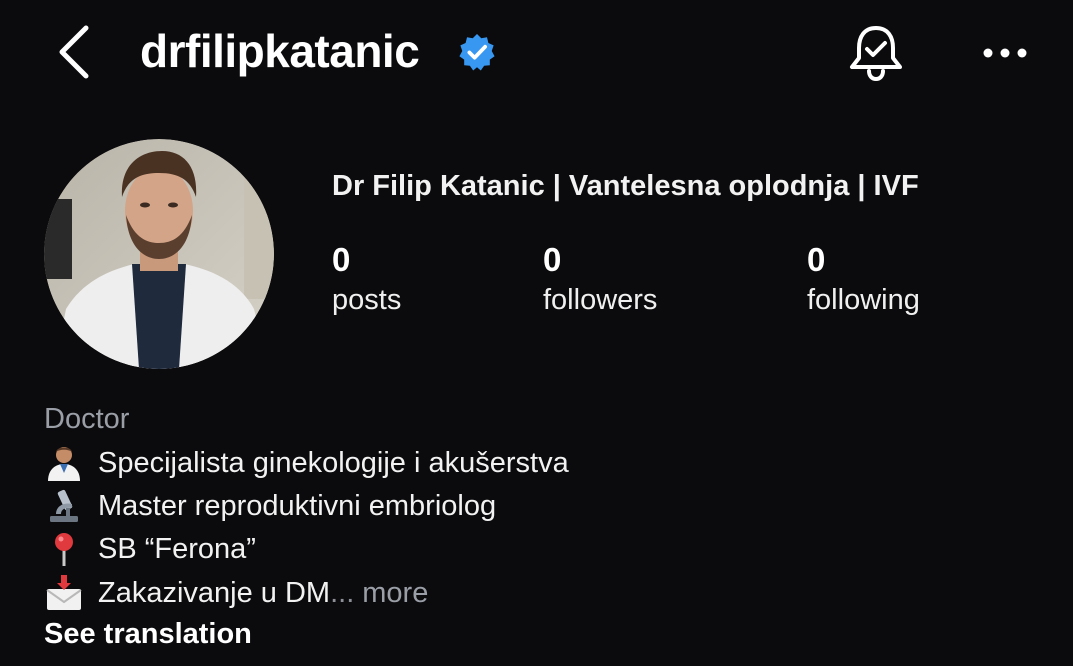  What do you see at coordinates (816, 259) in the screenshot?
I see `stat-following-count: 0` at bounding box center [816, 259].